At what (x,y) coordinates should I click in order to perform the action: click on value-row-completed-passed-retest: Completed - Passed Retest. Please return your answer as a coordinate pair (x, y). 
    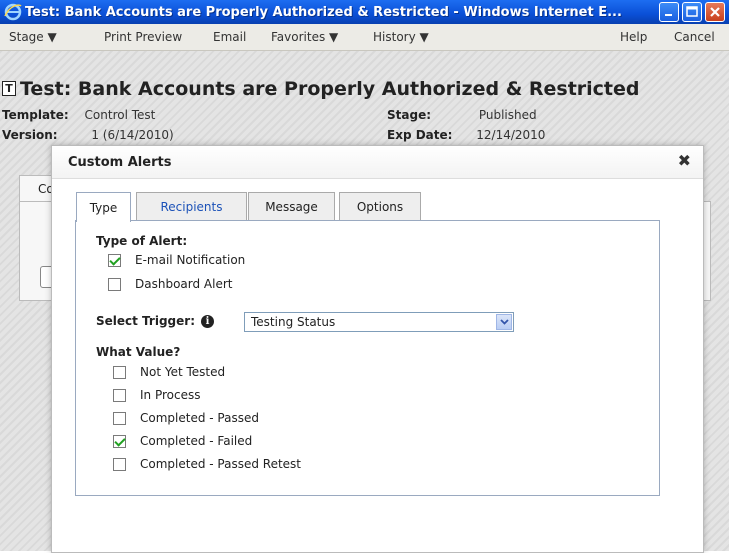
    Looking at the image, I should click on (207, 464).